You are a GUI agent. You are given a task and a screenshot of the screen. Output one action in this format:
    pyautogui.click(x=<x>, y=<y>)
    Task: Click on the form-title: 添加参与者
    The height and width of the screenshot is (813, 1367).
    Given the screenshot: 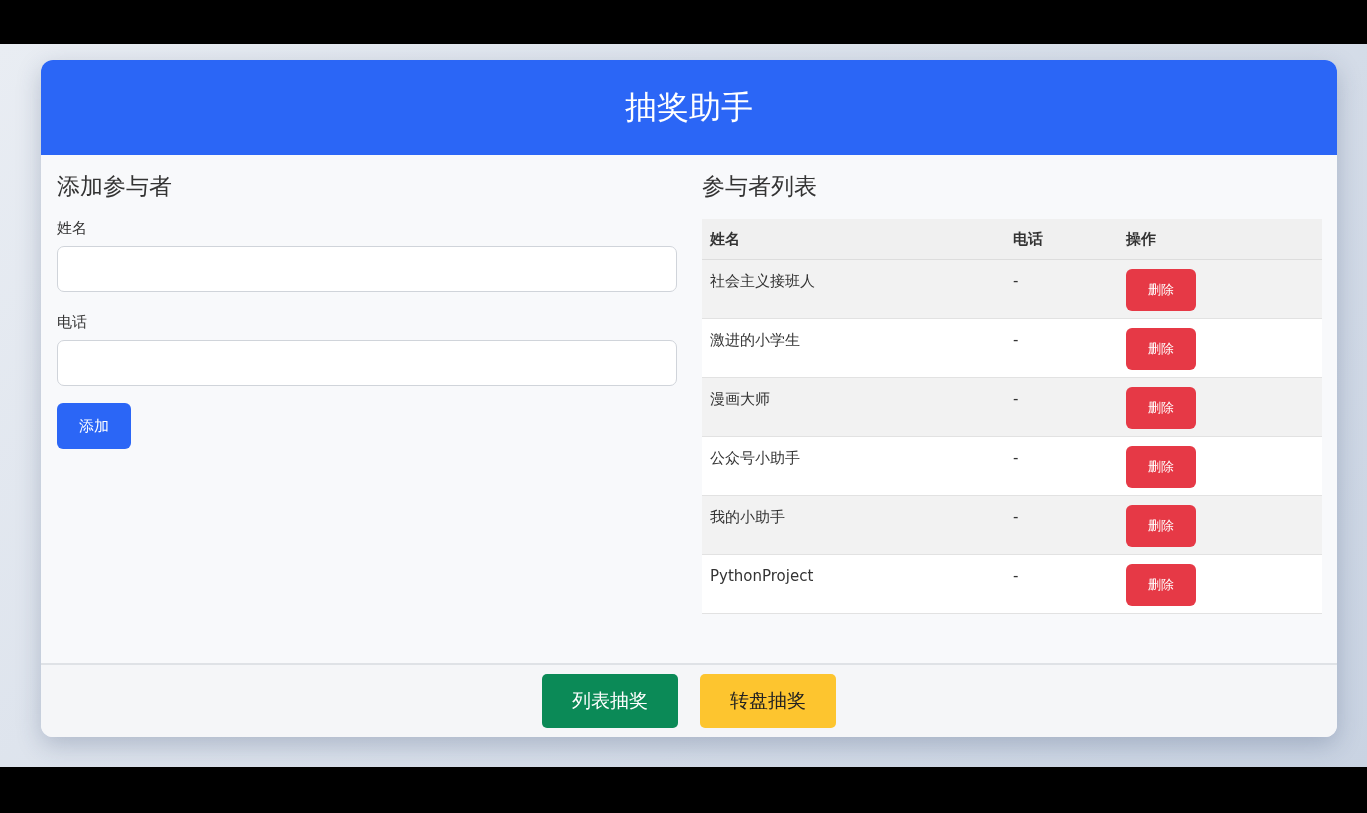 What is the action you would take?
    pyautogui.click(x=115, y=186)
    